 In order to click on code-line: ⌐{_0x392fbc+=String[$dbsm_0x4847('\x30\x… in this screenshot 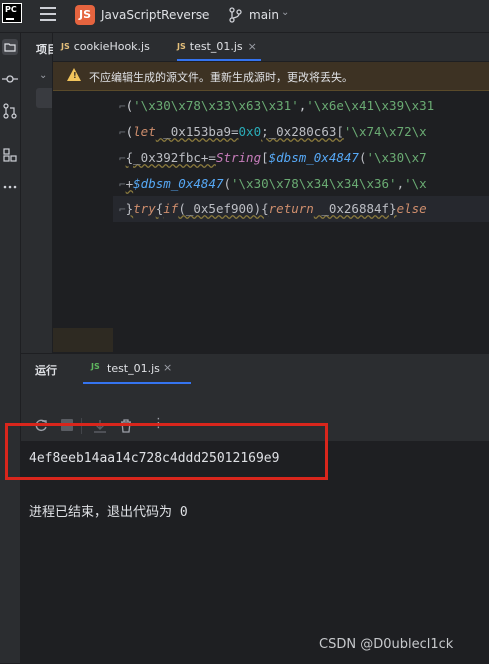, I will do `click(273, 158)`.